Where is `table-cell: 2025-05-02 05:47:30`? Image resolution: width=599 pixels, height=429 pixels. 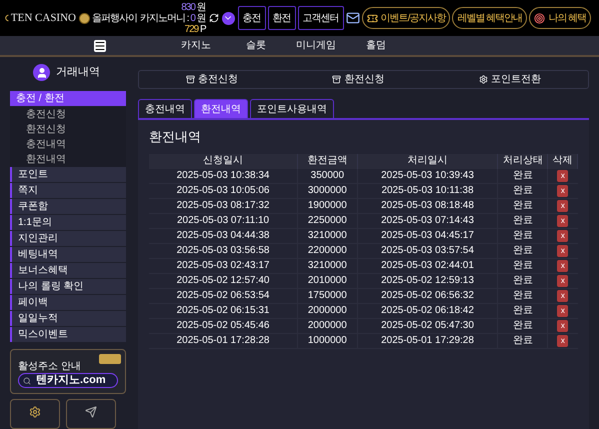 table-cell: 2025-05-02 05:47:30 is located at coordinates (427, 326).